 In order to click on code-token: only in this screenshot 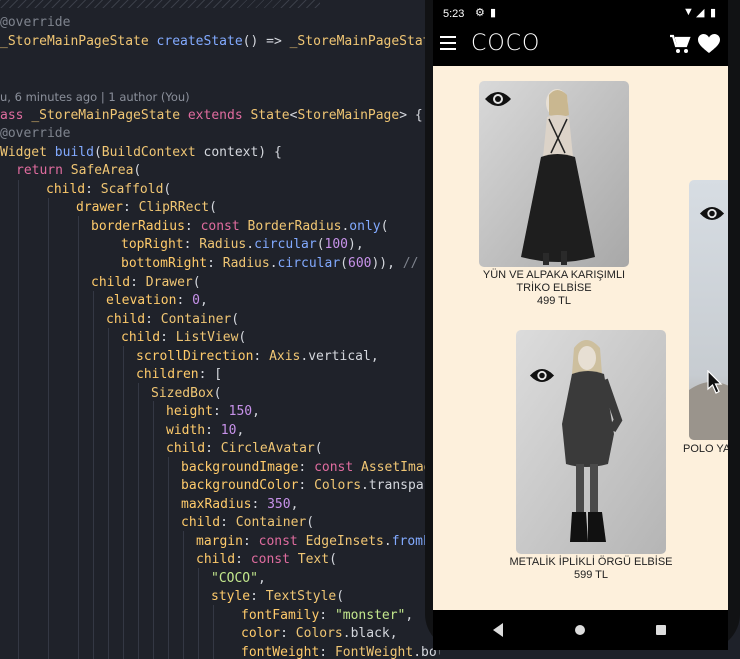, I will do `click(365, 226)`.